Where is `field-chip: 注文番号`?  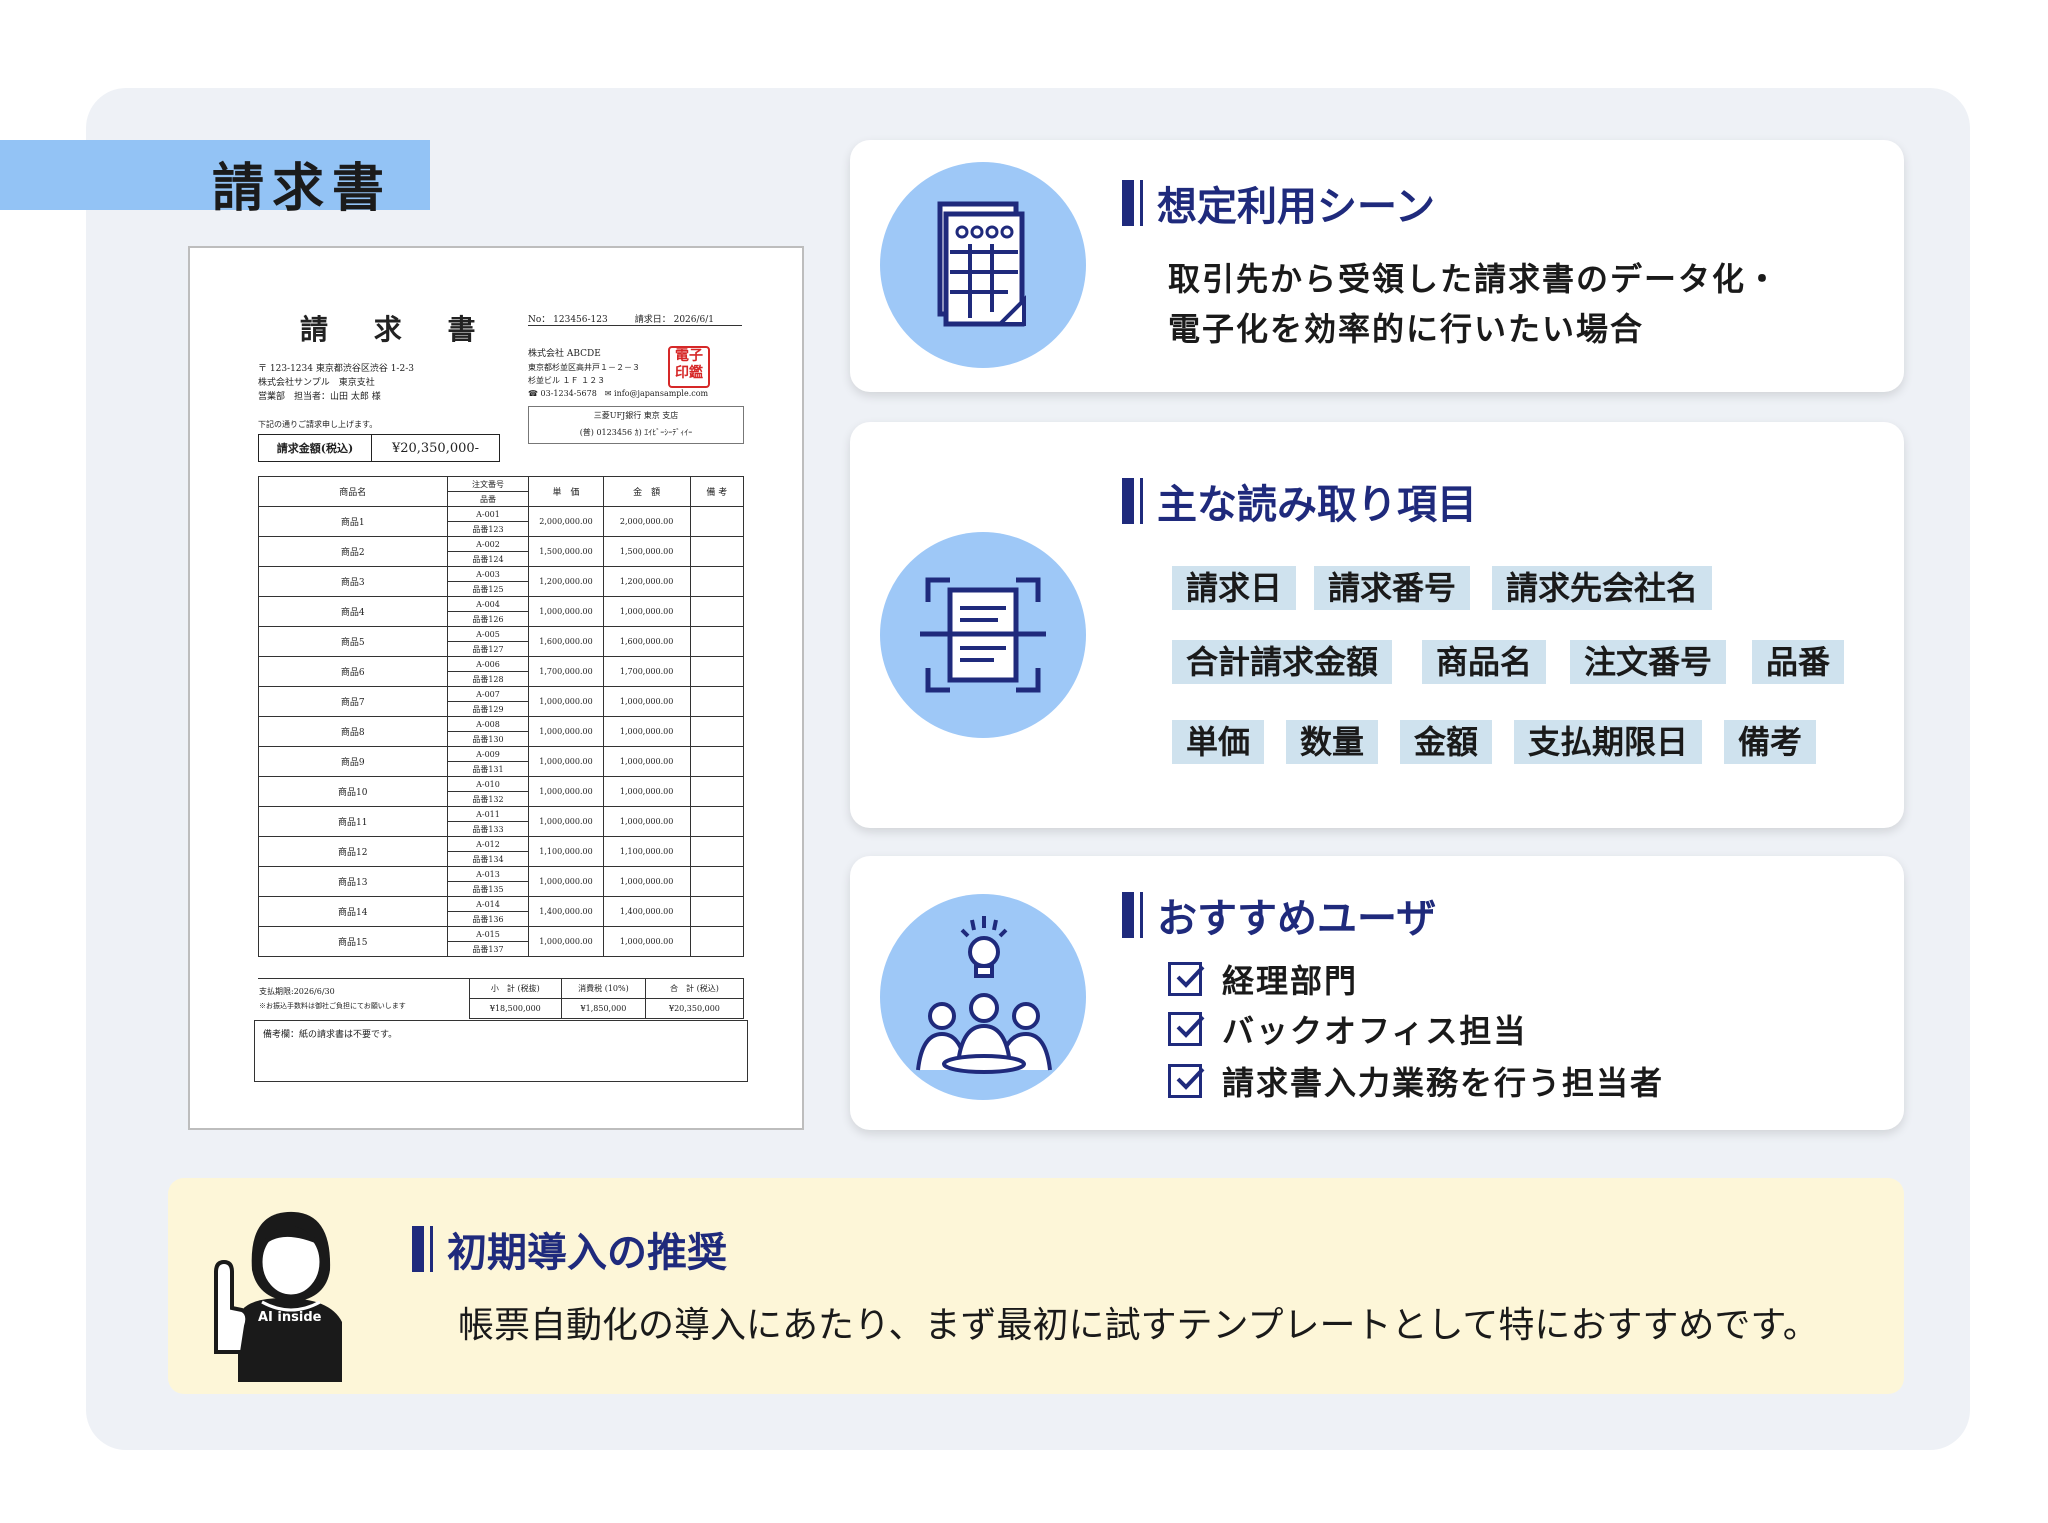
field-chip: 注文番号 is located at coordinates (1648, 662).